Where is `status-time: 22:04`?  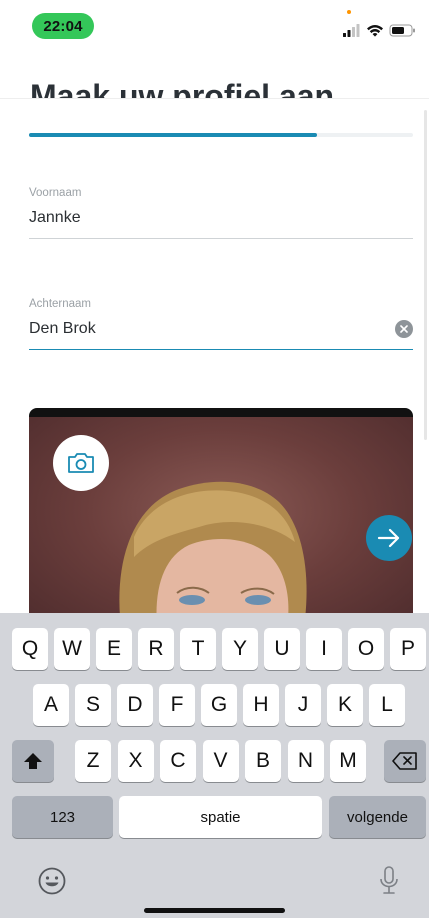 status-time: 22:04 is located at coordinates (63, 26).